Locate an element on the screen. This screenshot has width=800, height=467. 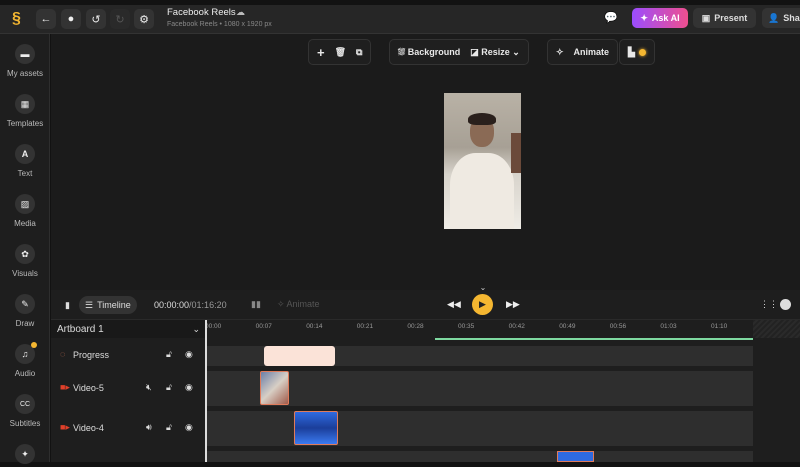
track-name: Progress is located at coordinates (91, 355).